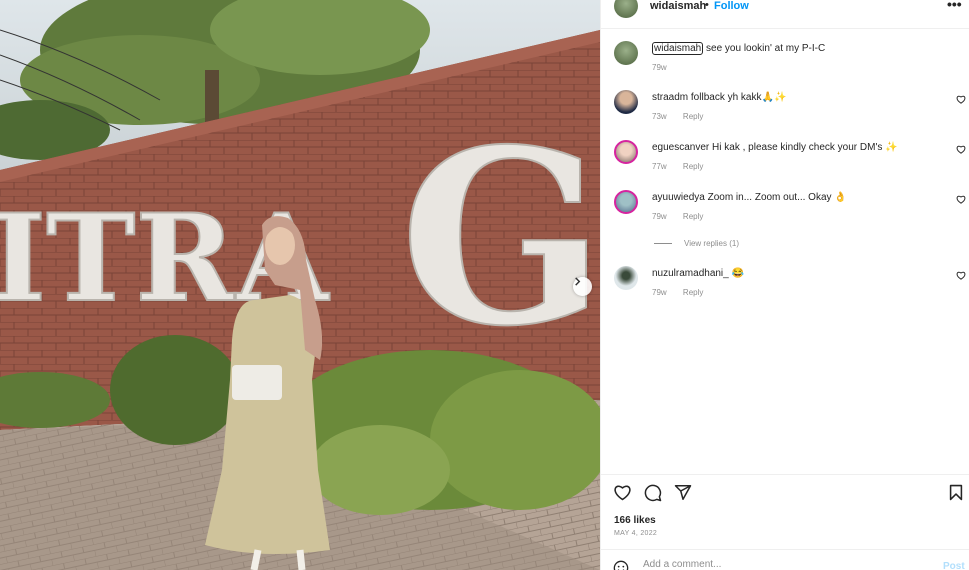  Describe the element at coordinates (678, 197) in the screenshot. I see `comment-username: ayuuwiedya` at that location.